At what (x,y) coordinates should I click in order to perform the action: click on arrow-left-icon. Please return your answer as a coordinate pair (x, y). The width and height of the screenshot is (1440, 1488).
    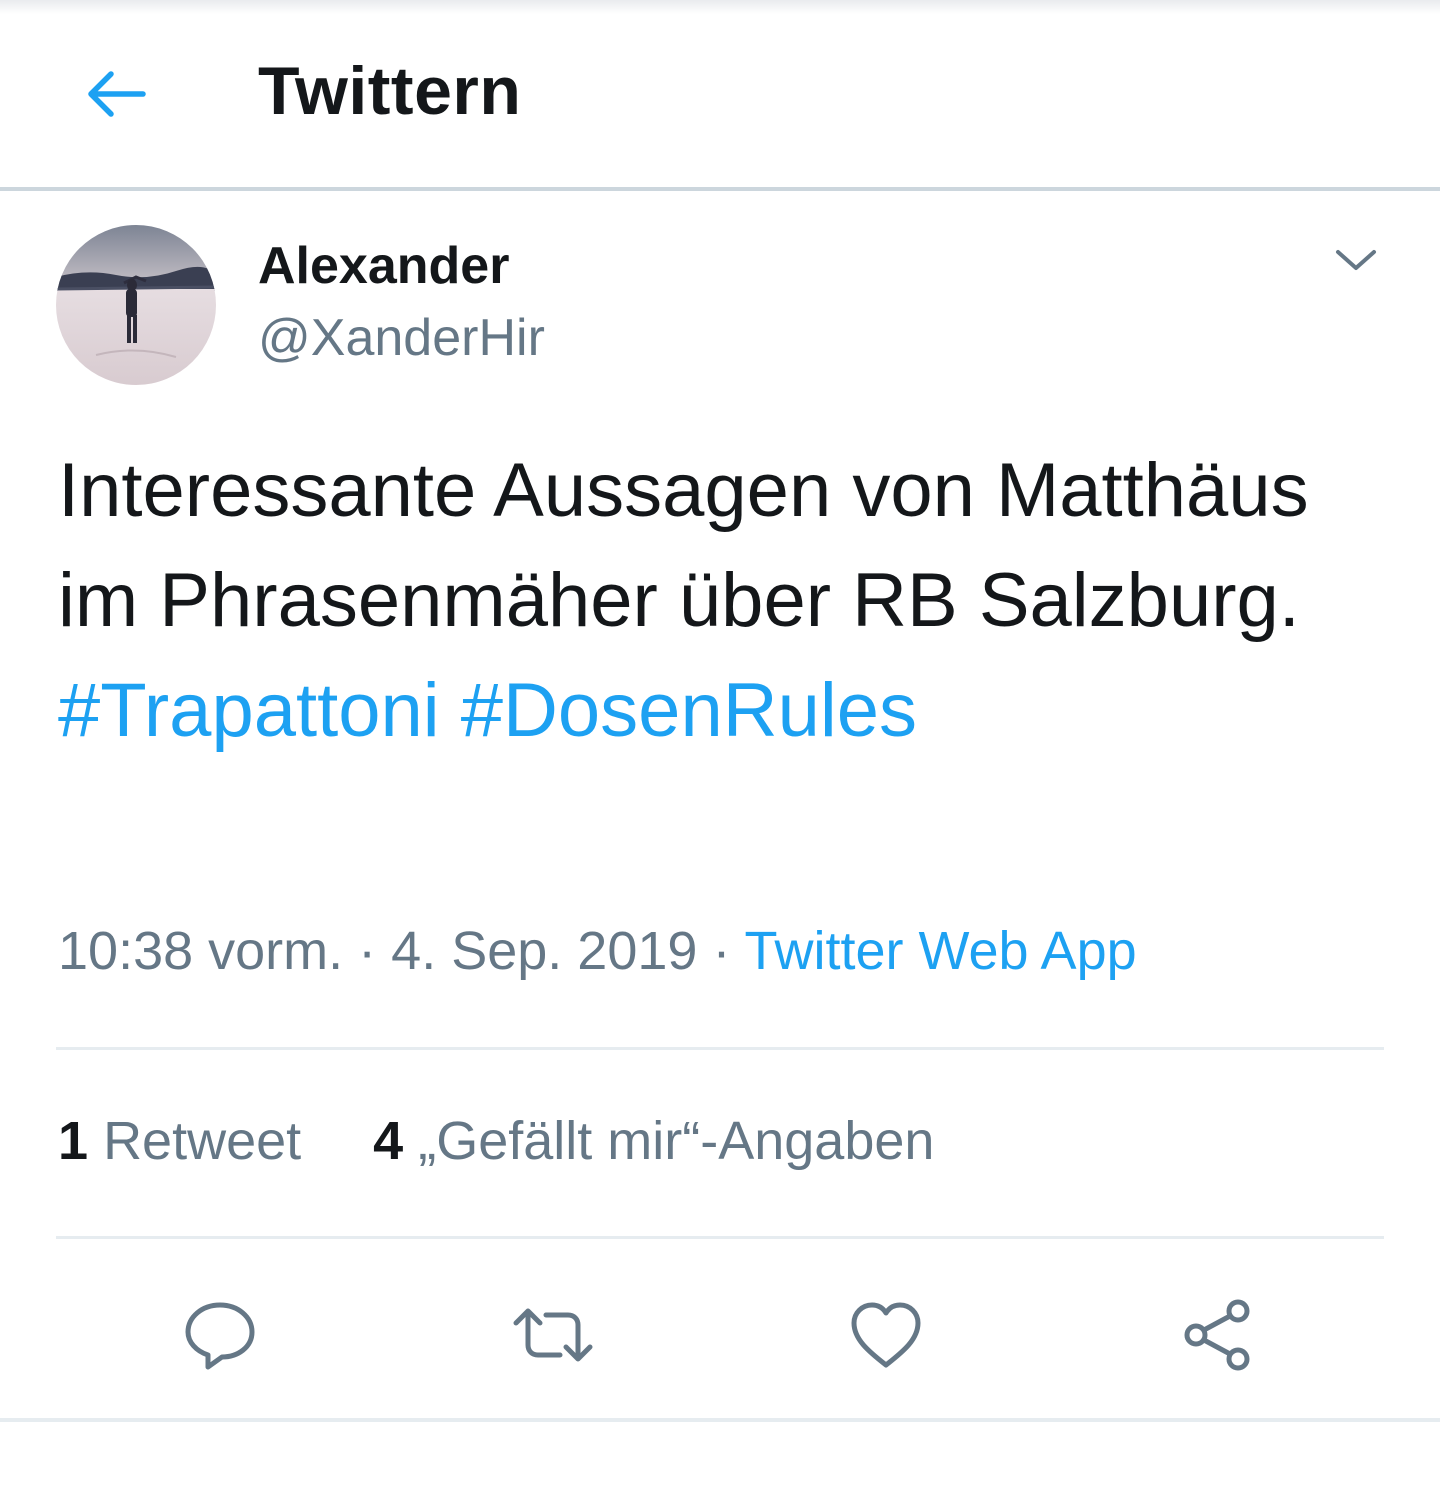
    Looking at the image, I should click on (117, 94).